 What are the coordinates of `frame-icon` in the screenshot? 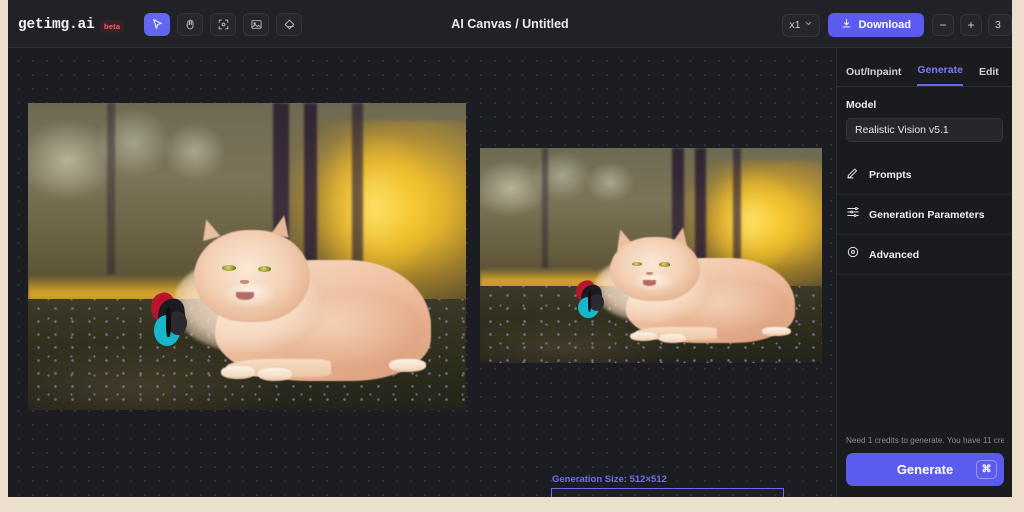 It's located at (223, 24).